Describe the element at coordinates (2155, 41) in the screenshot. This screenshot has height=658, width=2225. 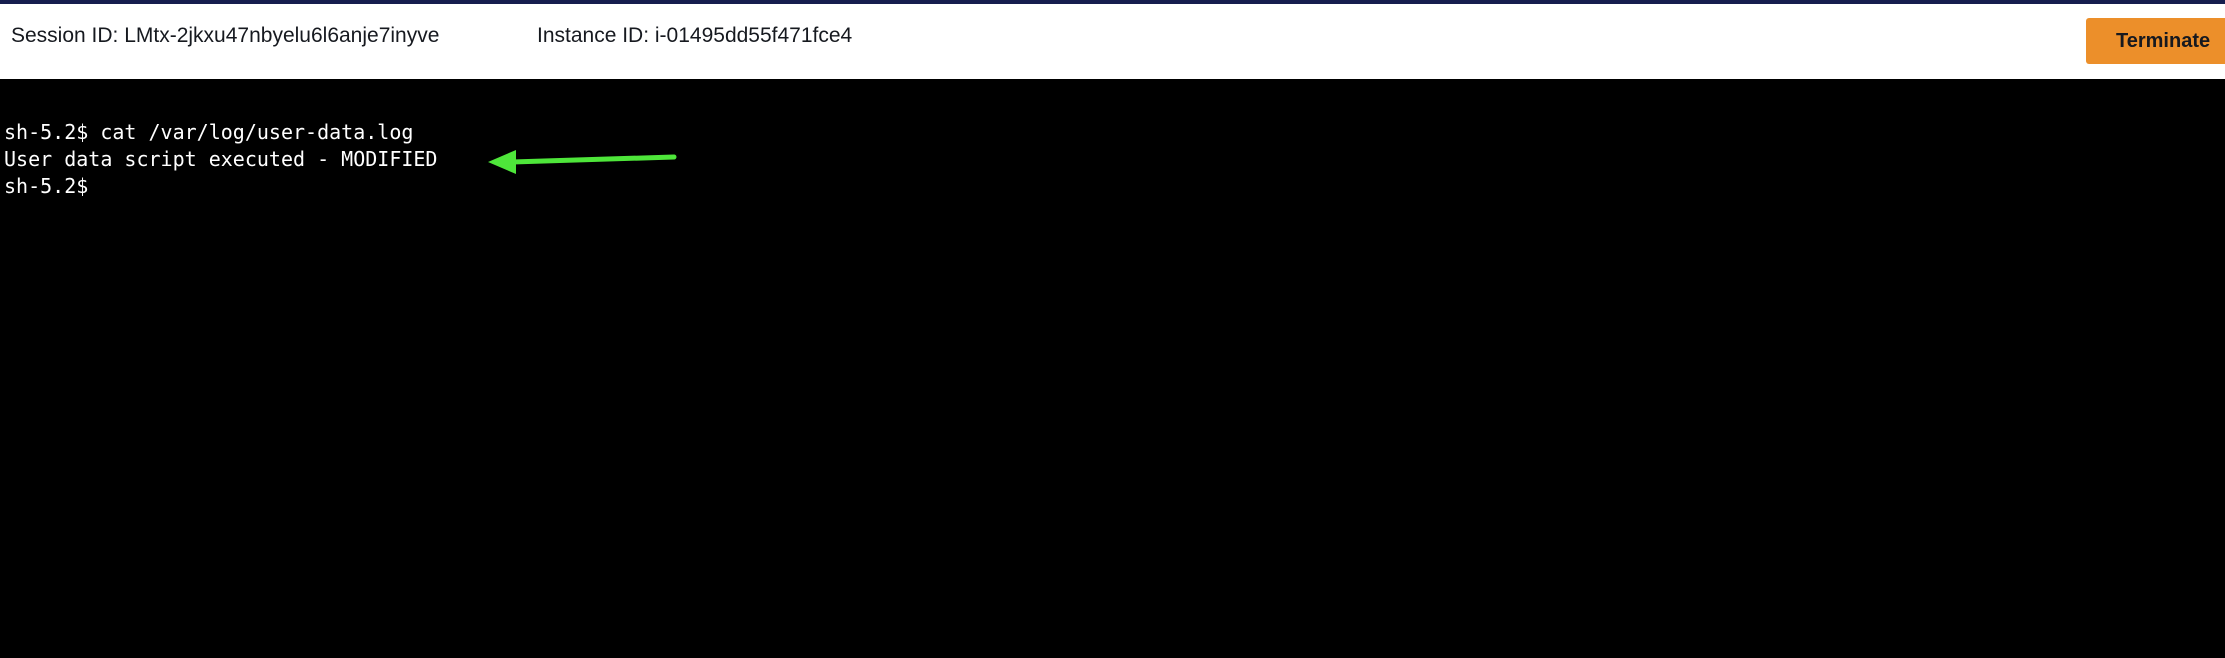
I see `terminate-button: Terminate` at that location.